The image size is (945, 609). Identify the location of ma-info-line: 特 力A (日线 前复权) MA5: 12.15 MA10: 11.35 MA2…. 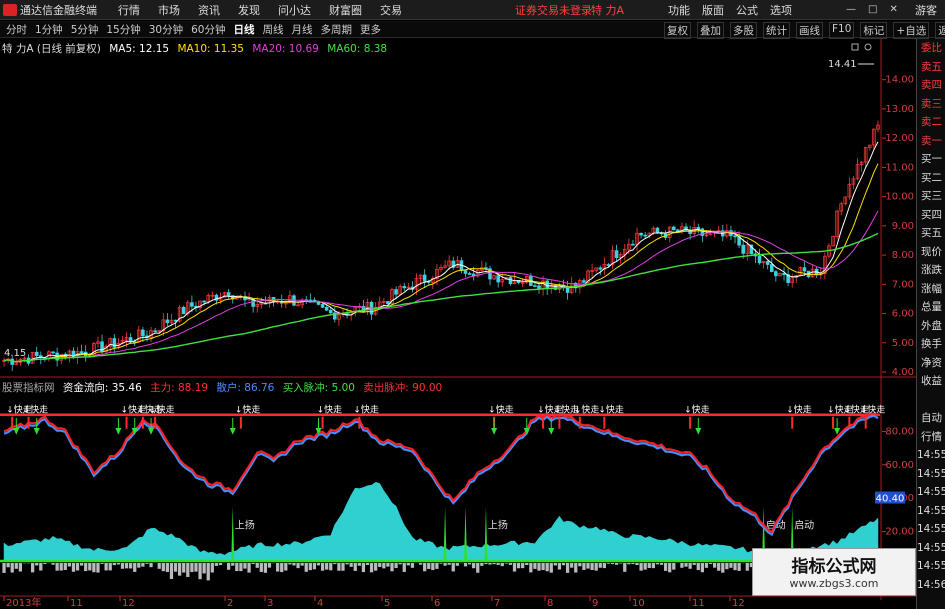
(197, 48).